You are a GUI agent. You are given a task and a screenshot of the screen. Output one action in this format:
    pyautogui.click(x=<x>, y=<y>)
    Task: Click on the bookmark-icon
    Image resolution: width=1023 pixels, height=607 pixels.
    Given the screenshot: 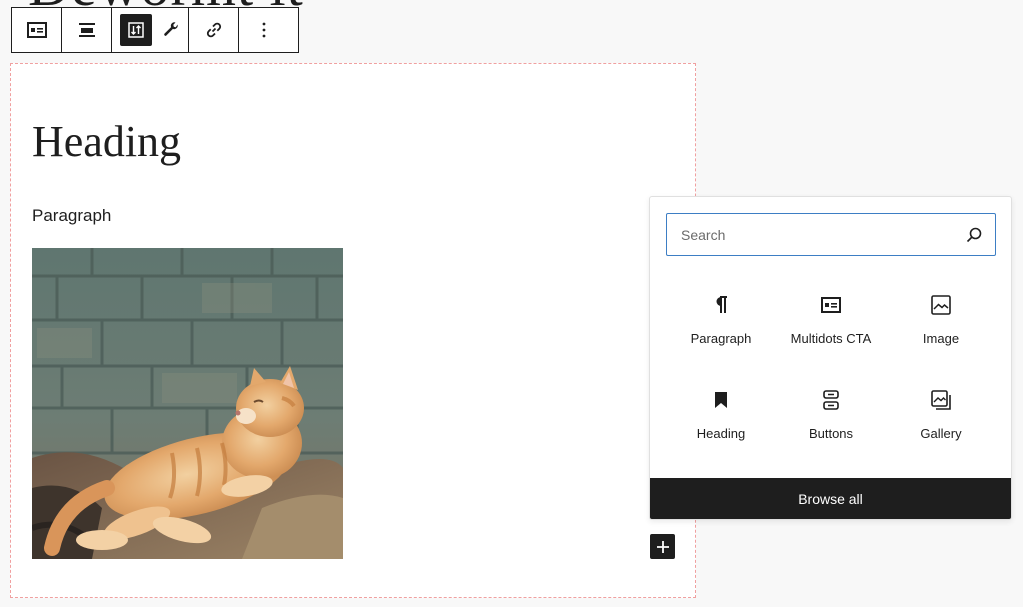 What is the action you would take?
    pyautogui.click(x=721, y=400)
    